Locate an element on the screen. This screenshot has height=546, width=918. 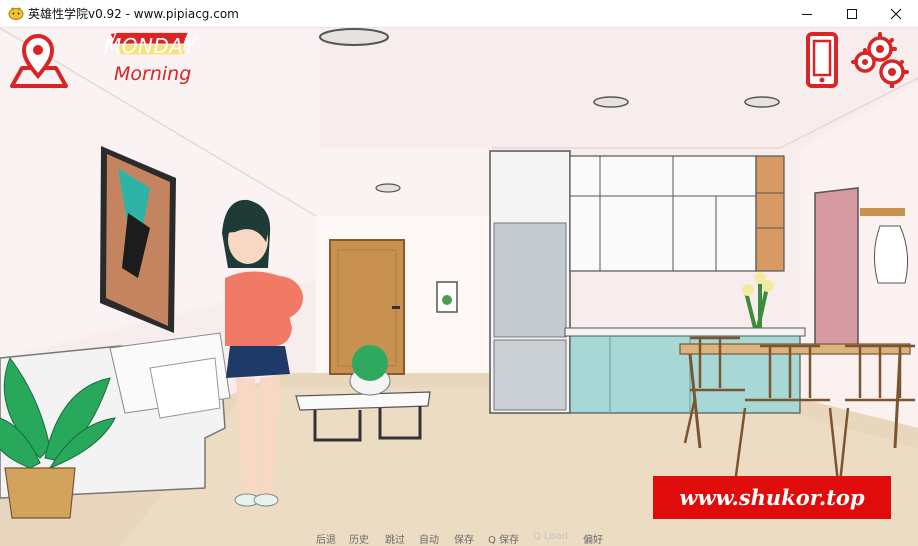
phone-icon is located at coordinates (822, 60).